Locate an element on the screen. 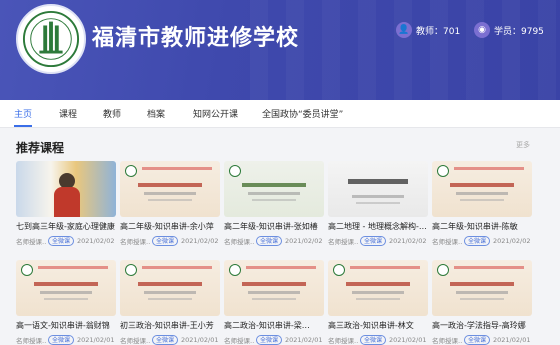 This screenshot has width=560, height=345. course-title: 七到高三年级-家庭心理健康 is located at coordinates (66, 226).